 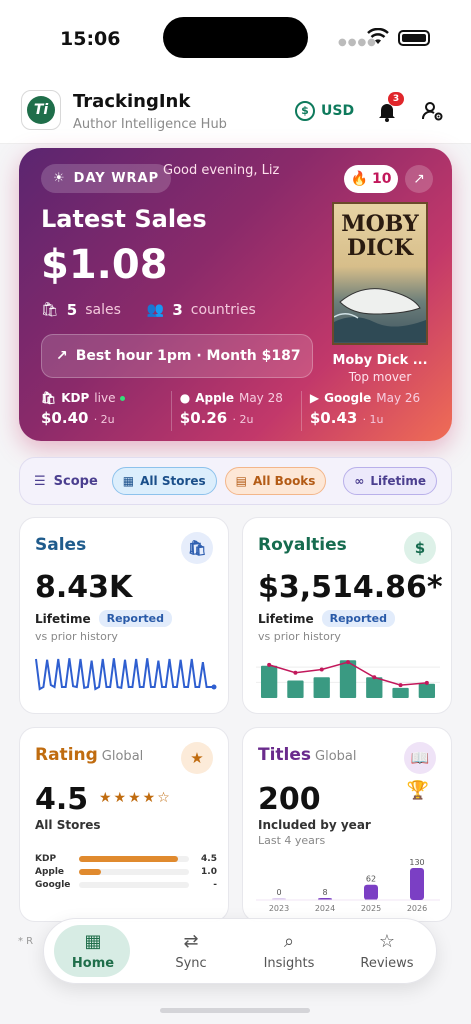 What do you see at coordinates (134, 871) in the screenshot?
I see `rating-bar-track` at bounding box center [134, 871].